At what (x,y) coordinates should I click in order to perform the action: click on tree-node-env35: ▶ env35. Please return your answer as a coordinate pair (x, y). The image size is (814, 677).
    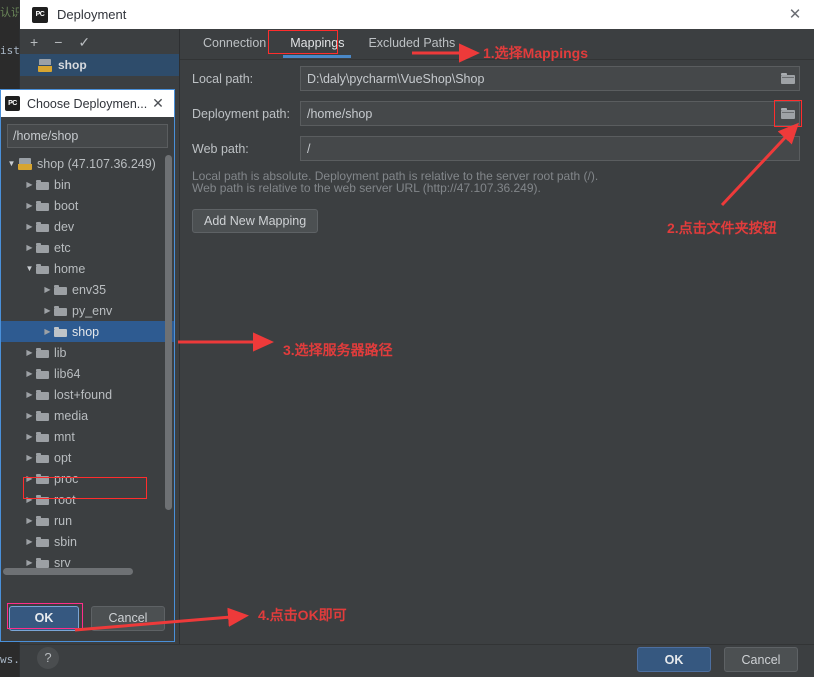
    Looking at the image, I should click on (87, 289).